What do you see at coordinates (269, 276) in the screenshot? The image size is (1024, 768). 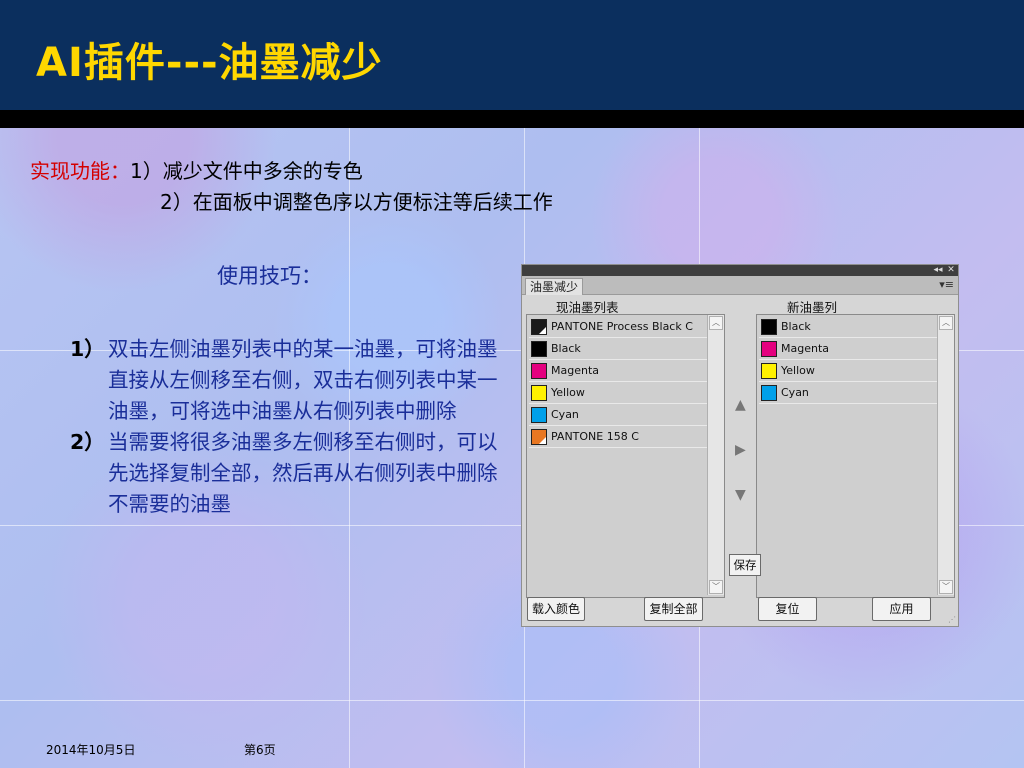 I see `tips-title: 使用技巧：` at bounding box center [269, 276].